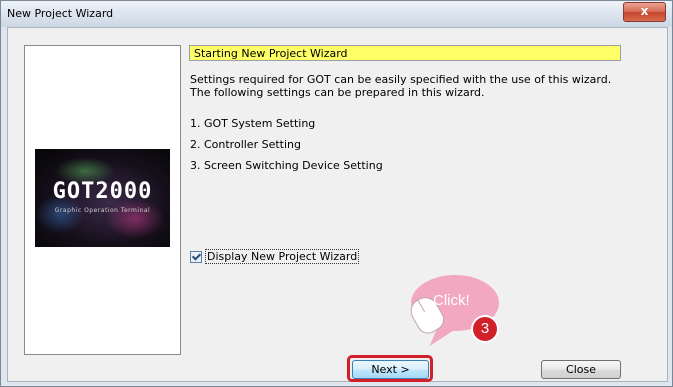 Image resolution: width=673 pixels, height=387 pixels. I want to click on logo-subtitle: Graphic Operation Terminal, so click(102, 210).